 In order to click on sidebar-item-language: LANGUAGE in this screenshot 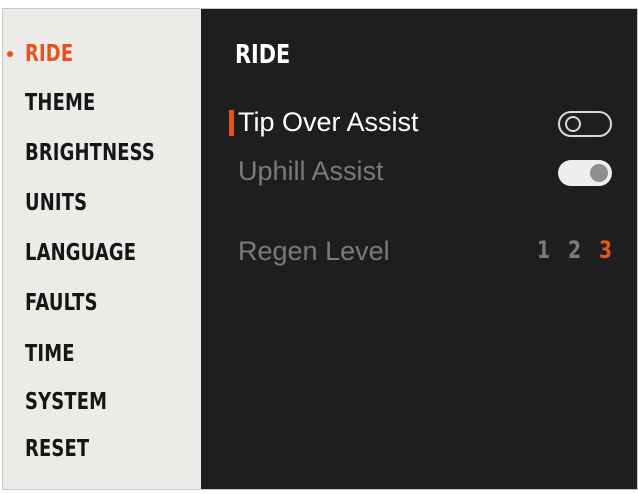, I will do `click(80, 253)`.